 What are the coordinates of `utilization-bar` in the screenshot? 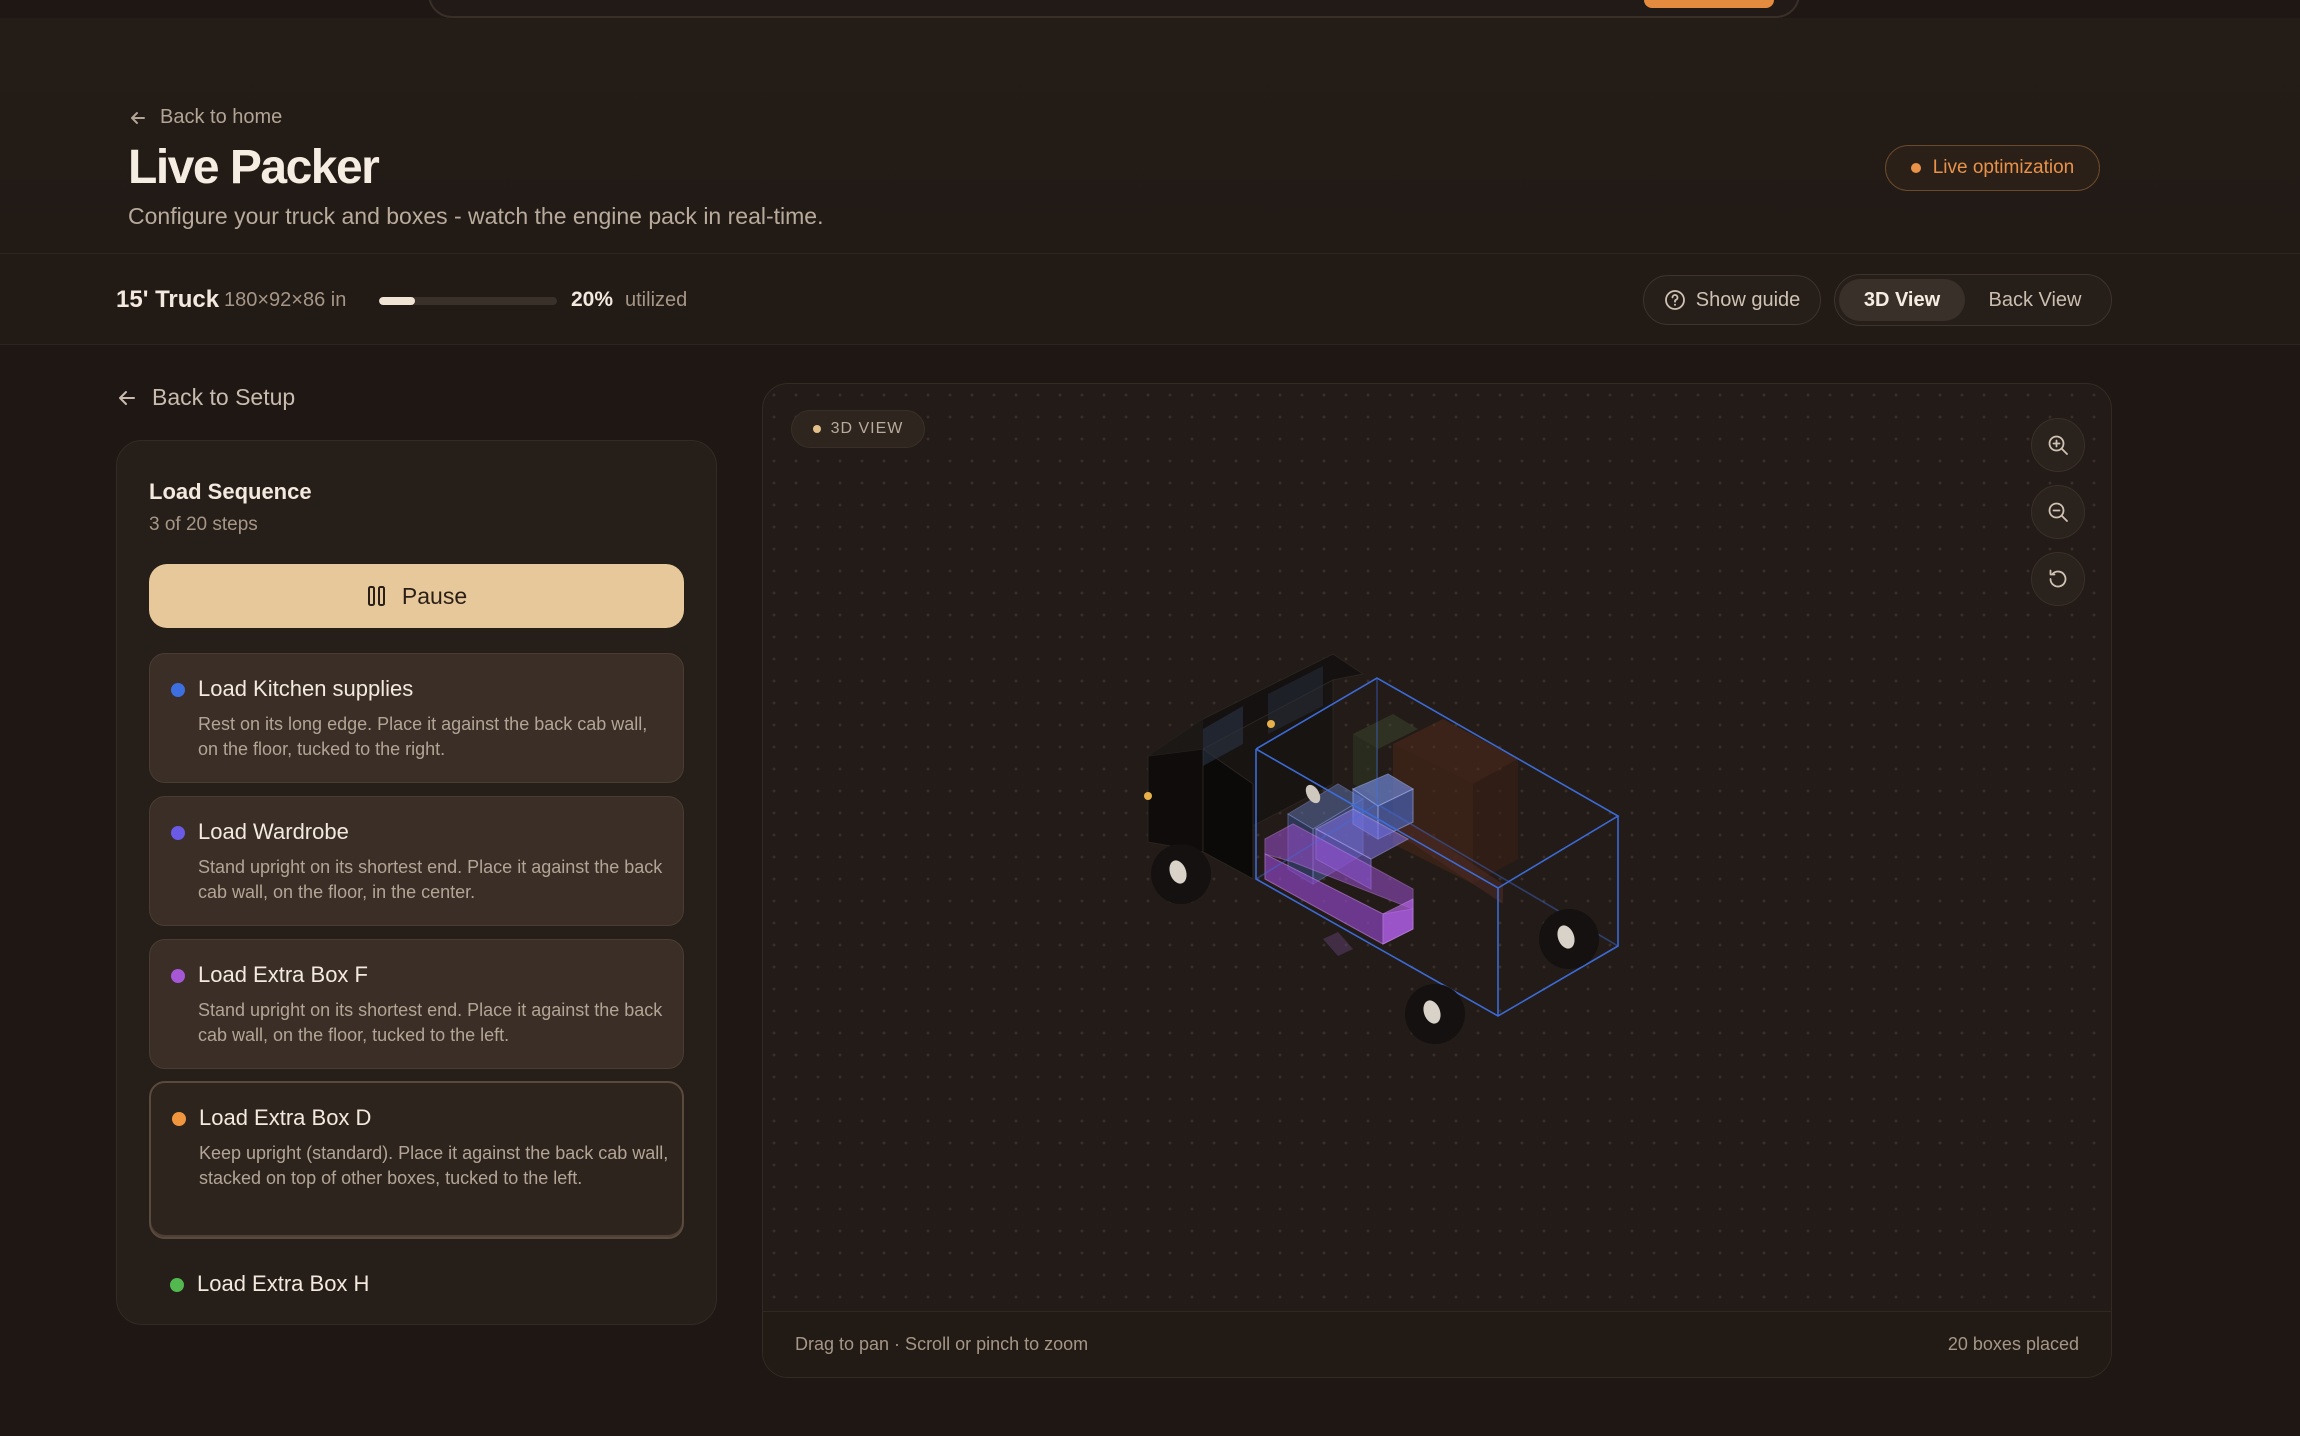 It's located at (468, 301).